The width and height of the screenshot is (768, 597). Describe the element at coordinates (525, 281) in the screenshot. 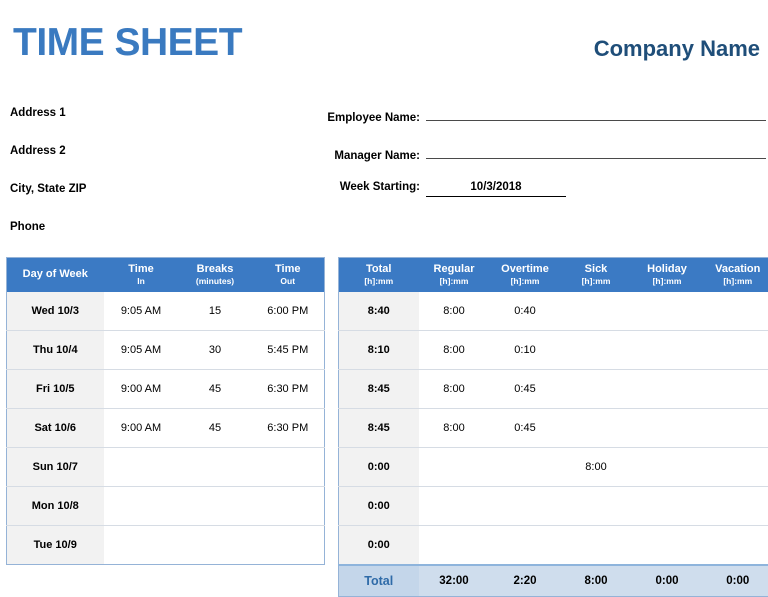

I see `column-header-overtime-sub: [h]:mm` at that location.